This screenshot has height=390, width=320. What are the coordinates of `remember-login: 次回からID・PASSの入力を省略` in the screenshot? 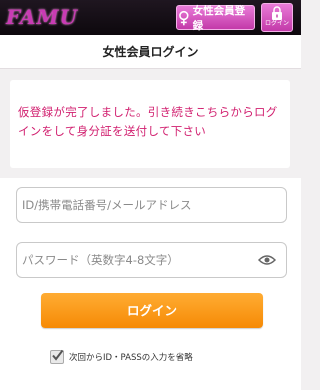 It's located at (121, 357).